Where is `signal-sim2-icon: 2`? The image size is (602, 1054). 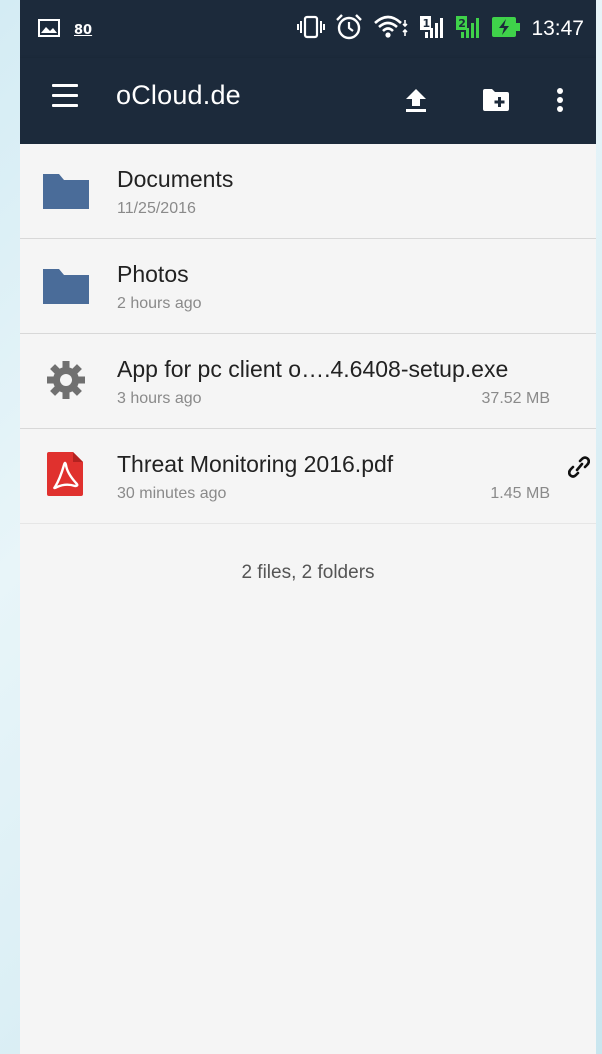 signal-sim2-icon: 2 is located at coordinates (468, 29).